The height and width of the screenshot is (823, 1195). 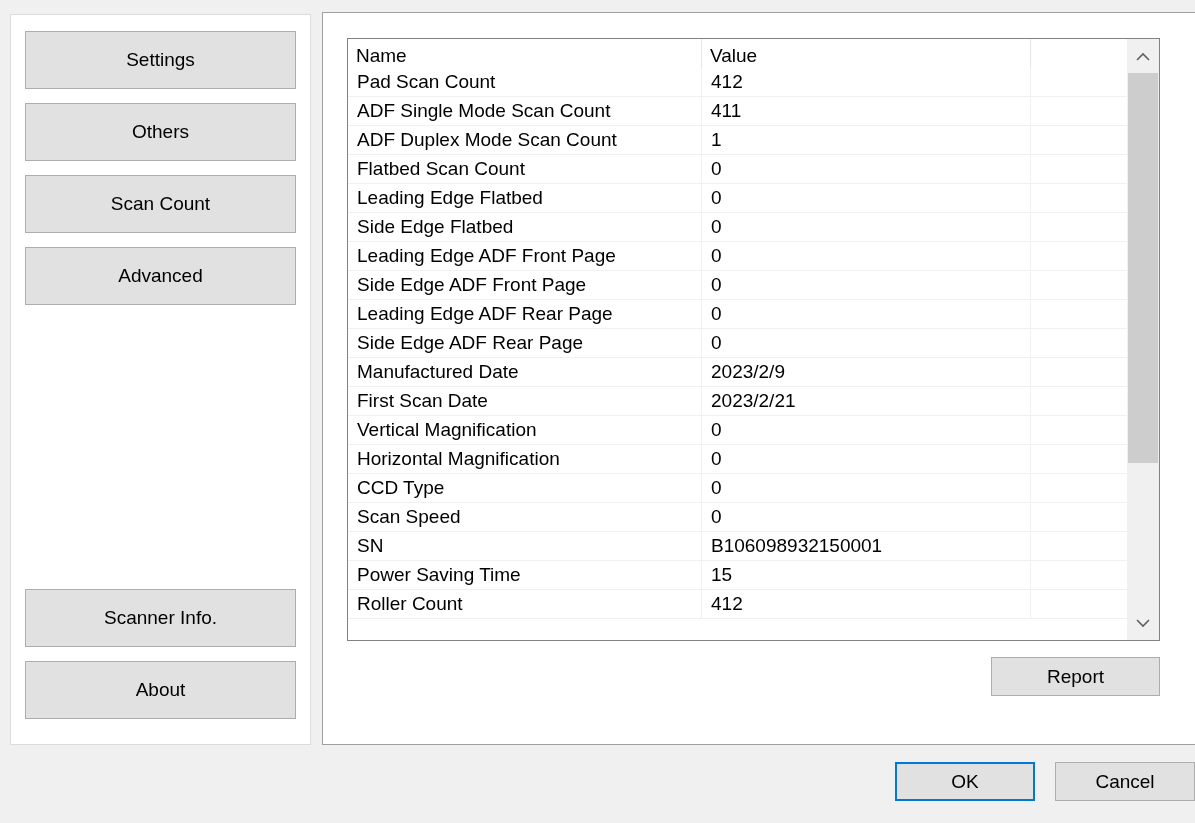 What do you see at coordinates (1125, 781) in the screenshot?
I see `cancel-button: Cancel` at bounding box center [1125, 781].